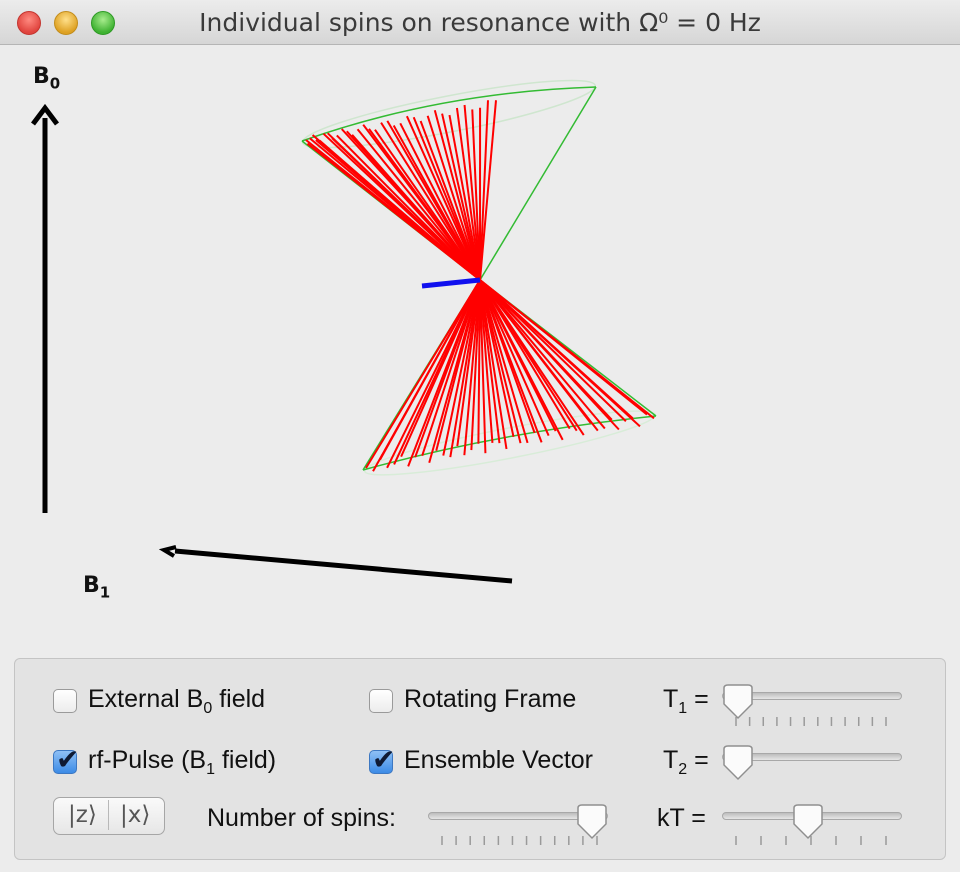 Image resolution: width=960 pixels, height=872 pixels. Describe the element at coordinates (738, 702) in the screenshot. I see `t1-slider-knob` at that location.